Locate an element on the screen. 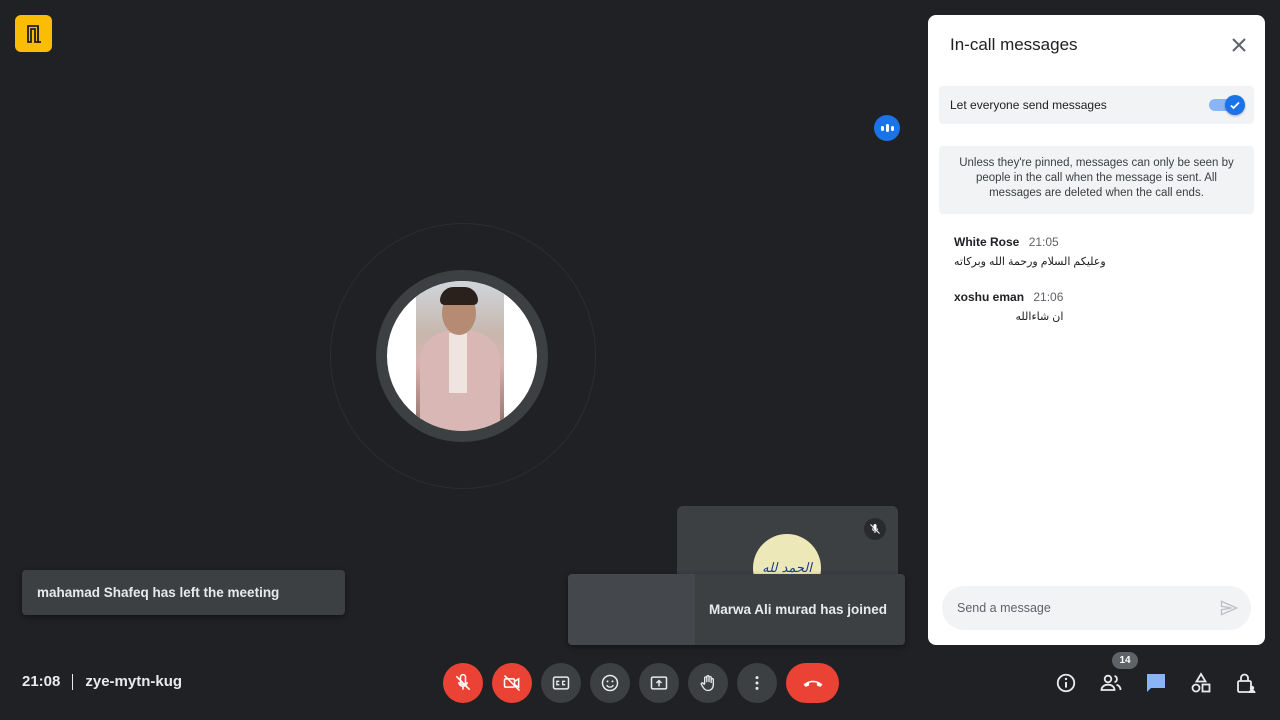  message-text: وعليكم السلام ورحمة الله وبركاته is located at coordinates (1030, 262).